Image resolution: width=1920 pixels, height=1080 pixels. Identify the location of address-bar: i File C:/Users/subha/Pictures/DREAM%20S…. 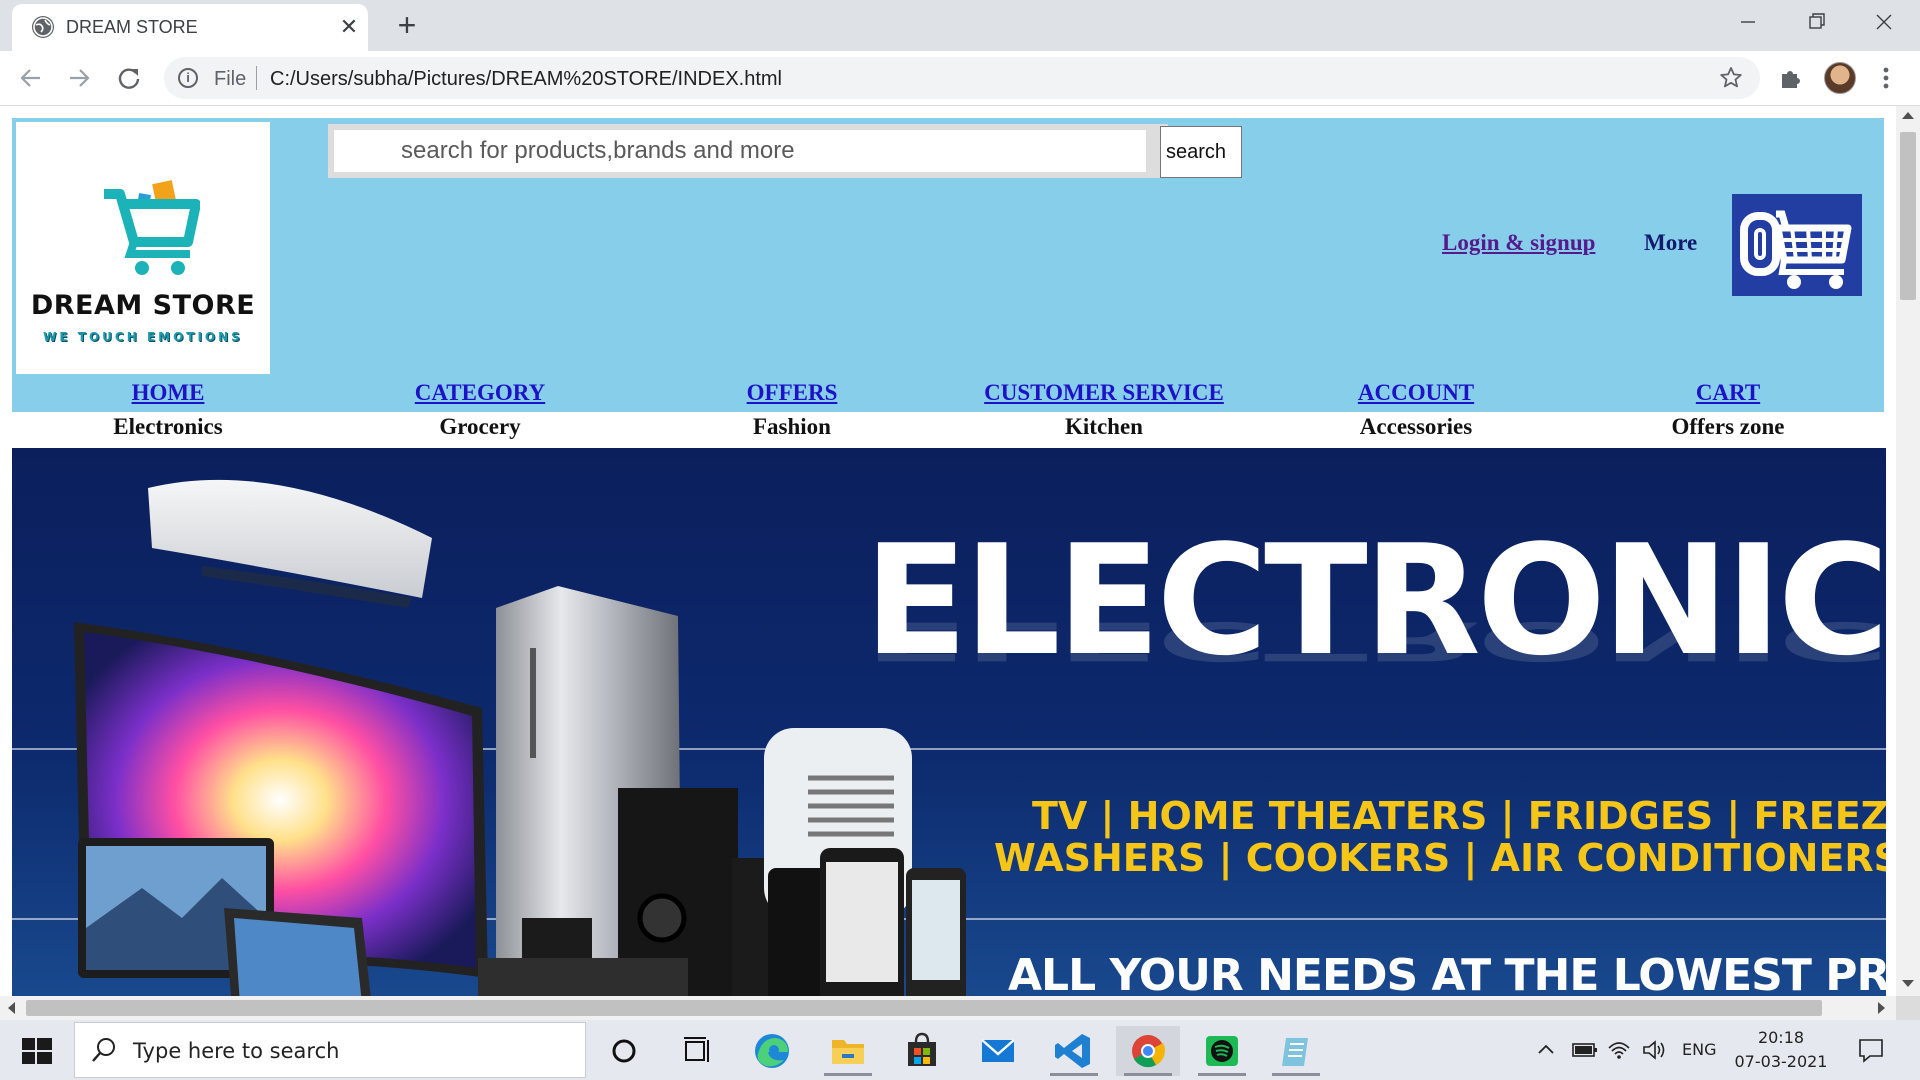
(962, 78).